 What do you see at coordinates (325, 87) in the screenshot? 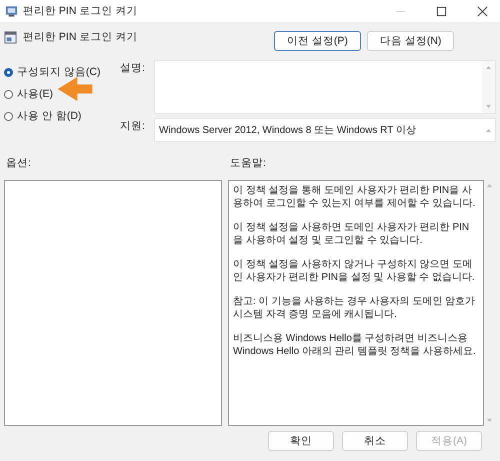
I see `description-field` at bounding box center [325, 87].